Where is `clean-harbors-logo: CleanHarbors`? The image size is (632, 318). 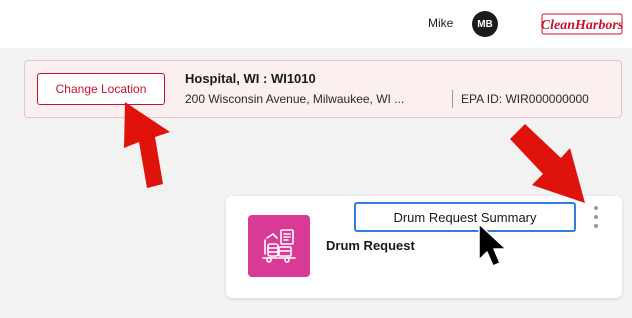
clean-harbors-logo: CleanHarbors is located at coordinates (582, 23).